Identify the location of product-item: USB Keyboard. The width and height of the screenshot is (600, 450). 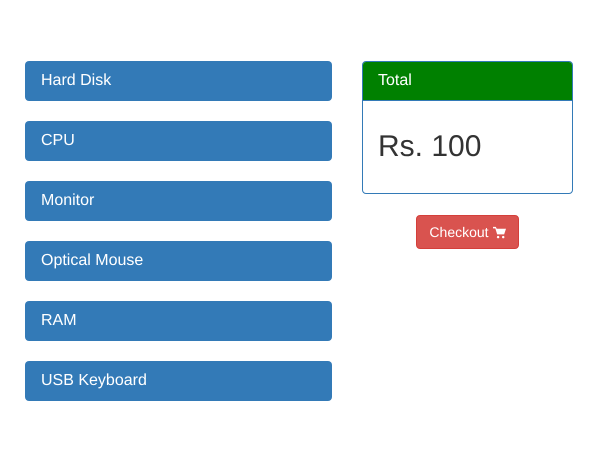
(178, 381).